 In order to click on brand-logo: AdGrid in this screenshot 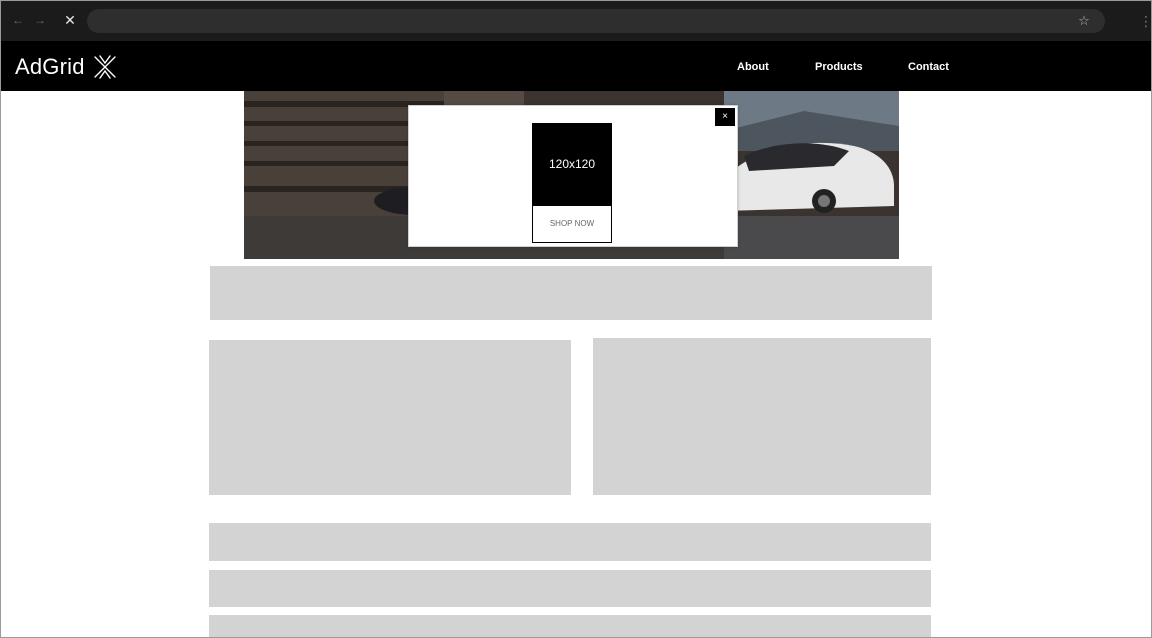, I will do `click(67, 67)`.